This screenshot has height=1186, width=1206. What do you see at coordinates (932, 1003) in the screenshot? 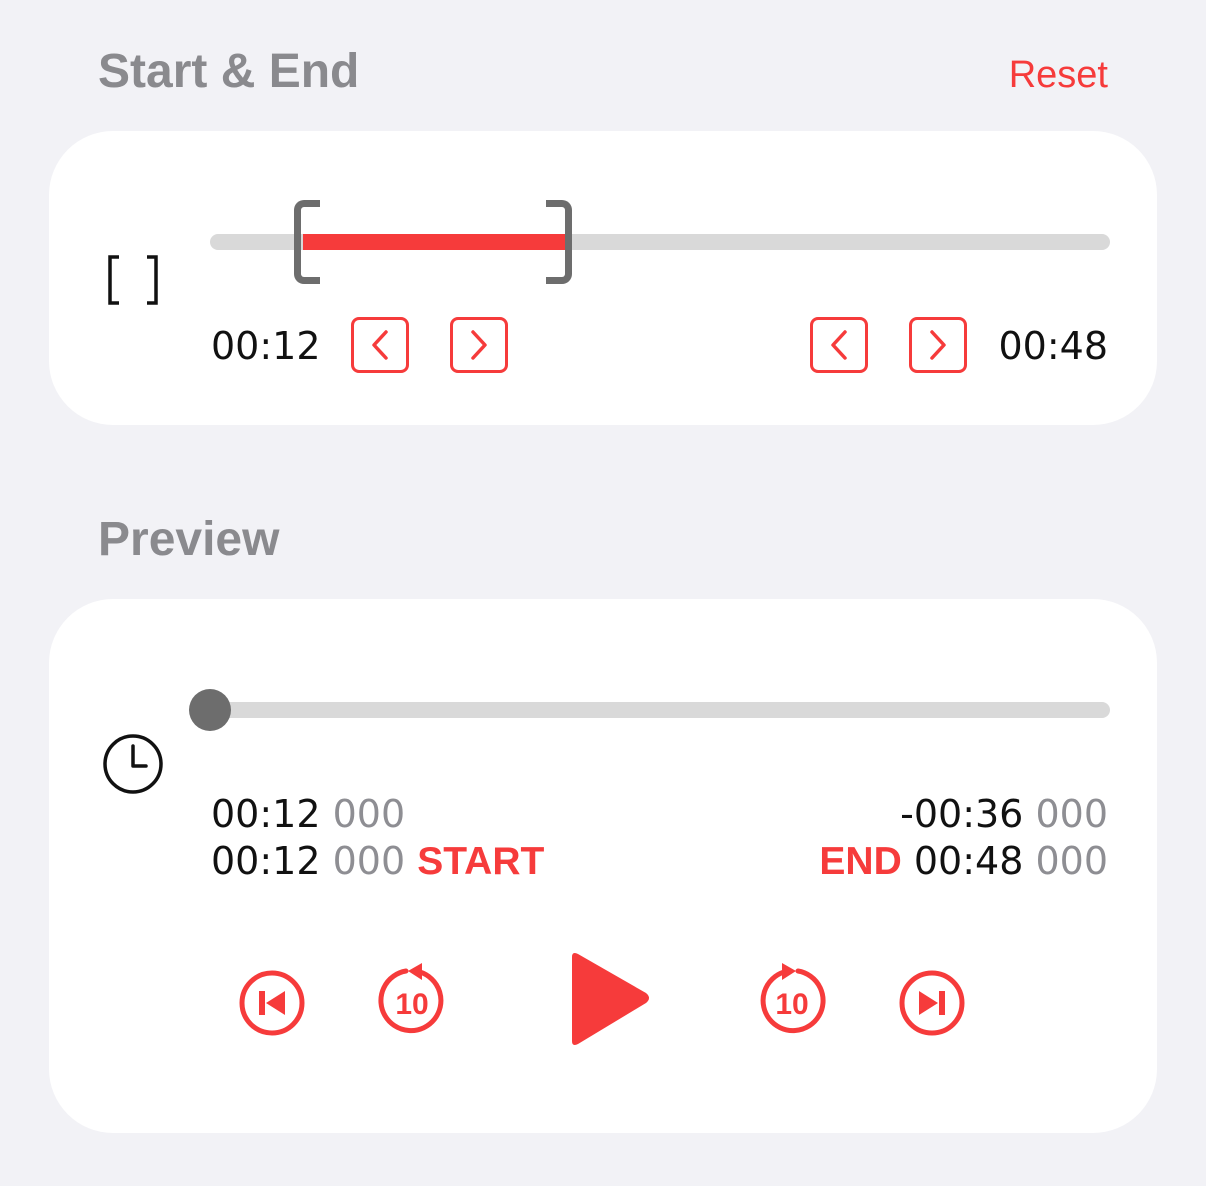
I see `skip-to-end-icon` at bounding box center [932, 1003].